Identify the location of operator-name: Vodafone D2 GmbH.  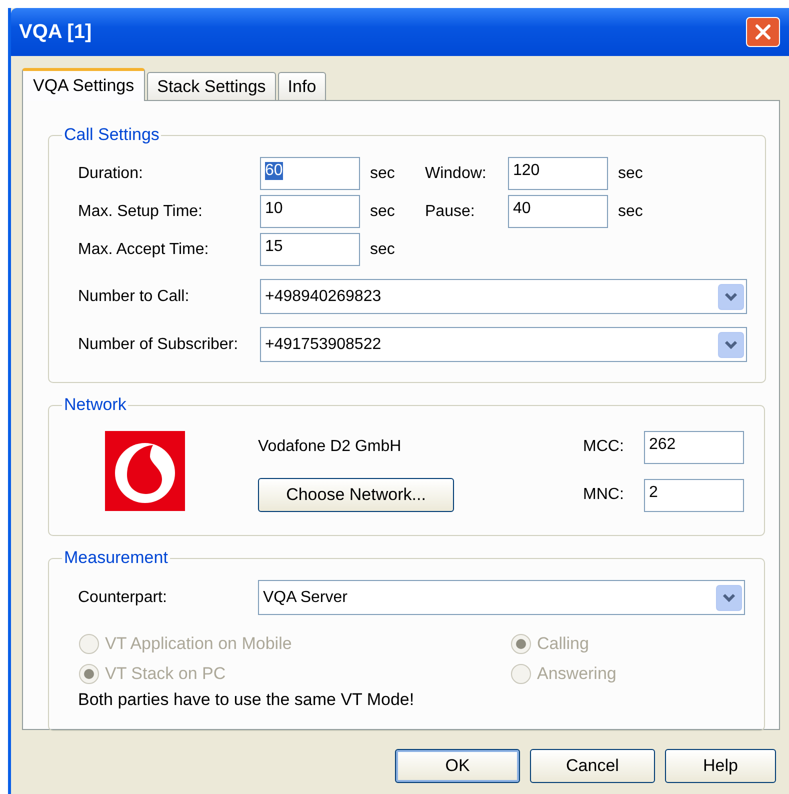
(330, 447).